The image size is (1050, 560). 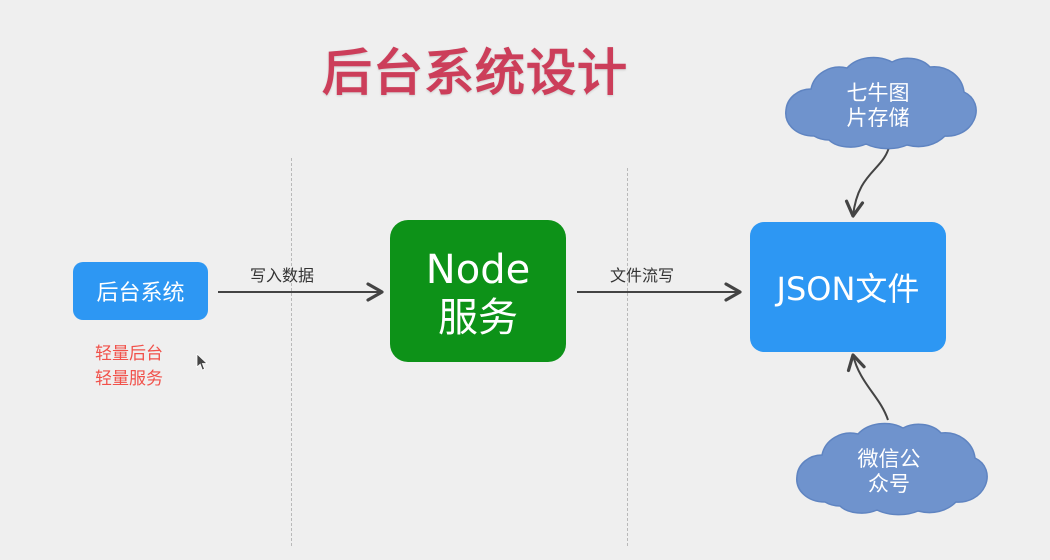 I want to click on admin-note-line-2: 轻量服务, so click(x=129, y=379).